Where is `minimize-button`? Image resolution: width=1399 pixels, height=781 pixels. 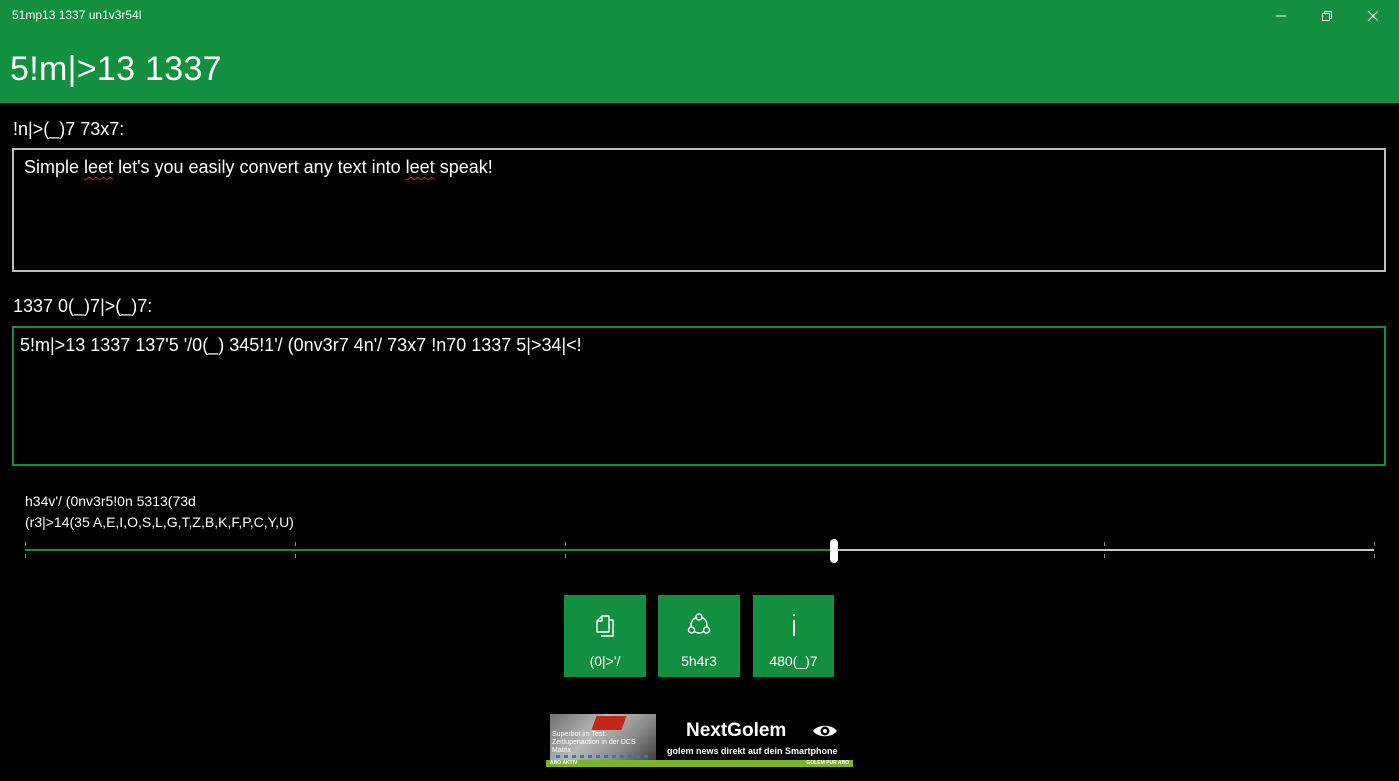
minimize-button is located at coordinates (1281, 16).